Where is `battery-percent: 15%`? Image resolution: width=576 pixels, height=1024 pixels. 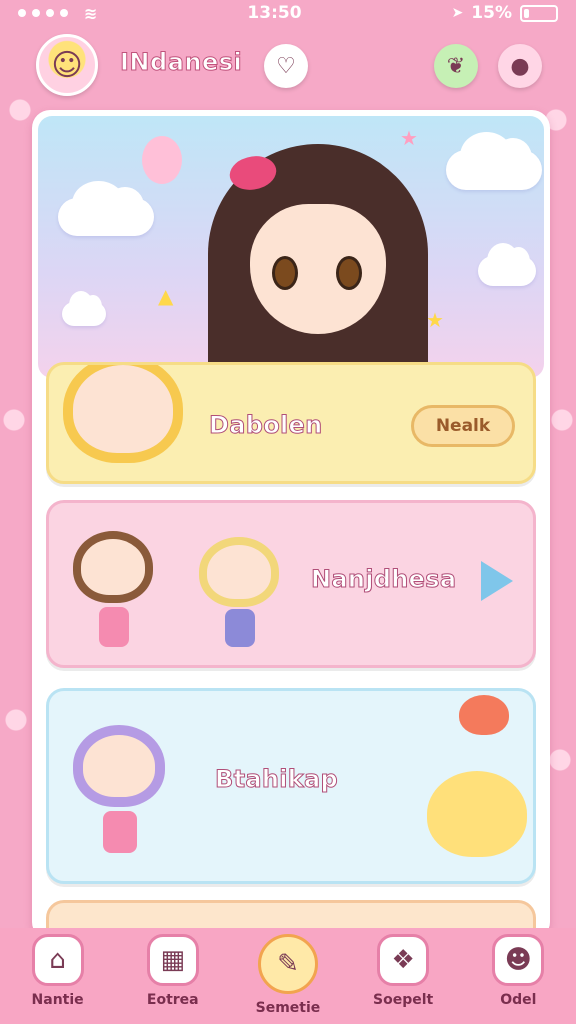 battery-percent: 15% is located at coordinates (491, 13).